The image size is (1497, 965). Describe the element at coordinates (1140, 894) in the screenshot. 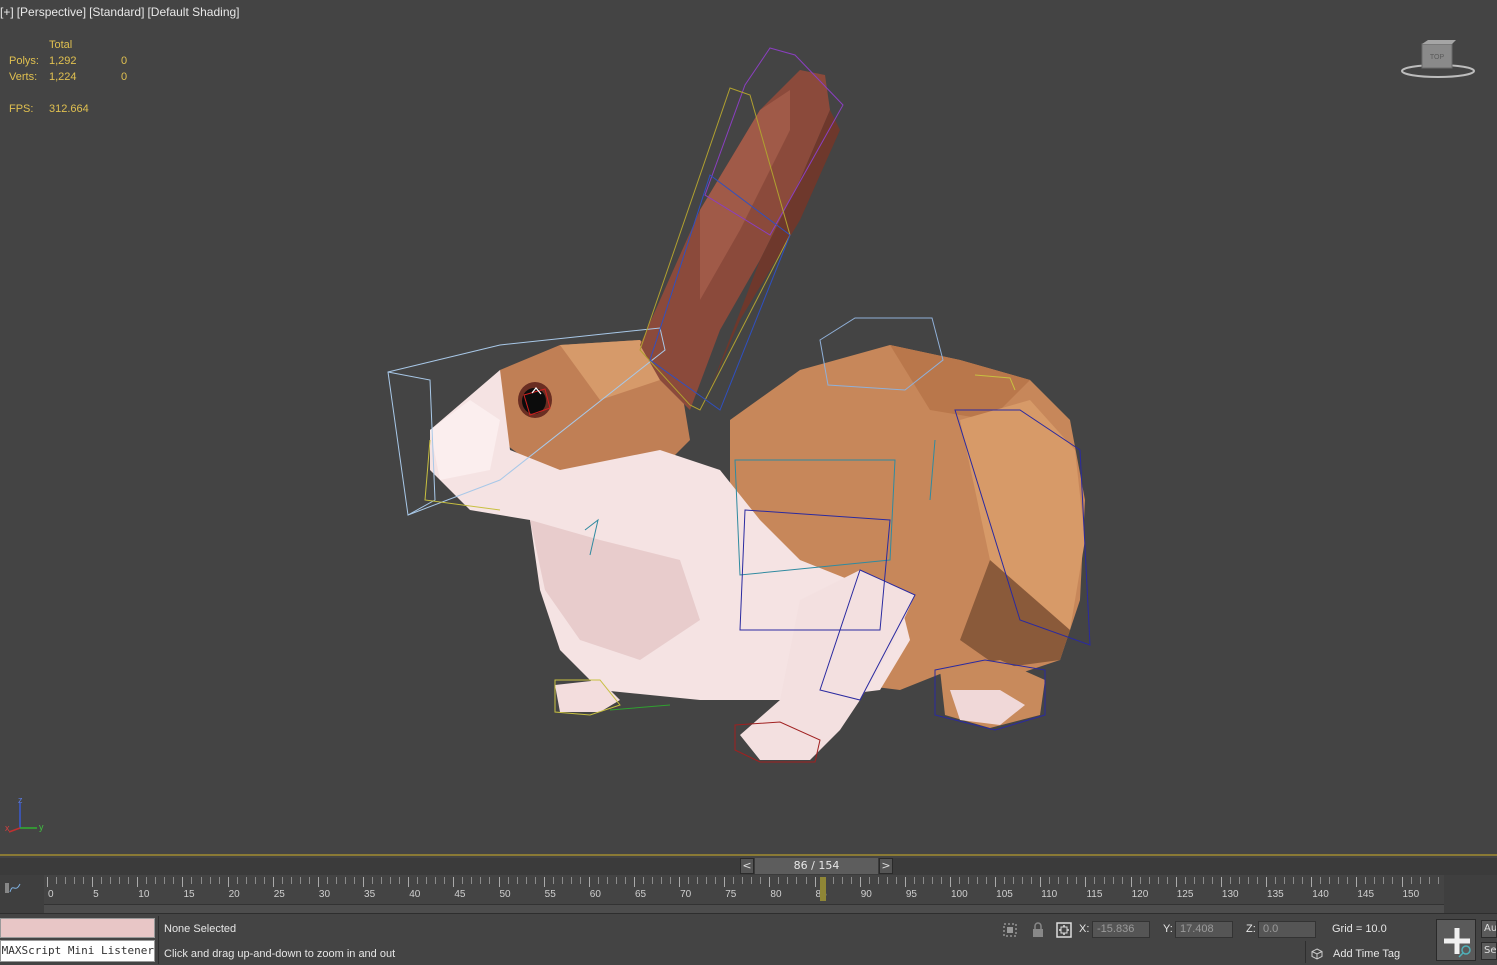

I see `timeline-tick-label: 120` at that location.